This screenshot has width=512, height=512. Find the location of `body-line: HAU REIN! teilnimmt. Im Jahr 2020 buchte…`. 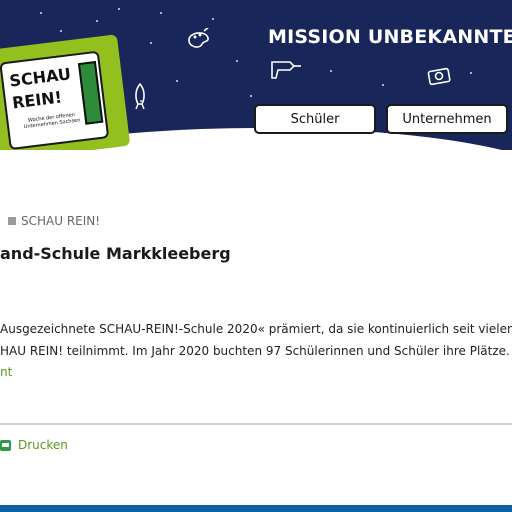

body-line: HAU REIN! teilnimmt. Im Jahr 2020 buchte… is located at coordinates (255, 351).